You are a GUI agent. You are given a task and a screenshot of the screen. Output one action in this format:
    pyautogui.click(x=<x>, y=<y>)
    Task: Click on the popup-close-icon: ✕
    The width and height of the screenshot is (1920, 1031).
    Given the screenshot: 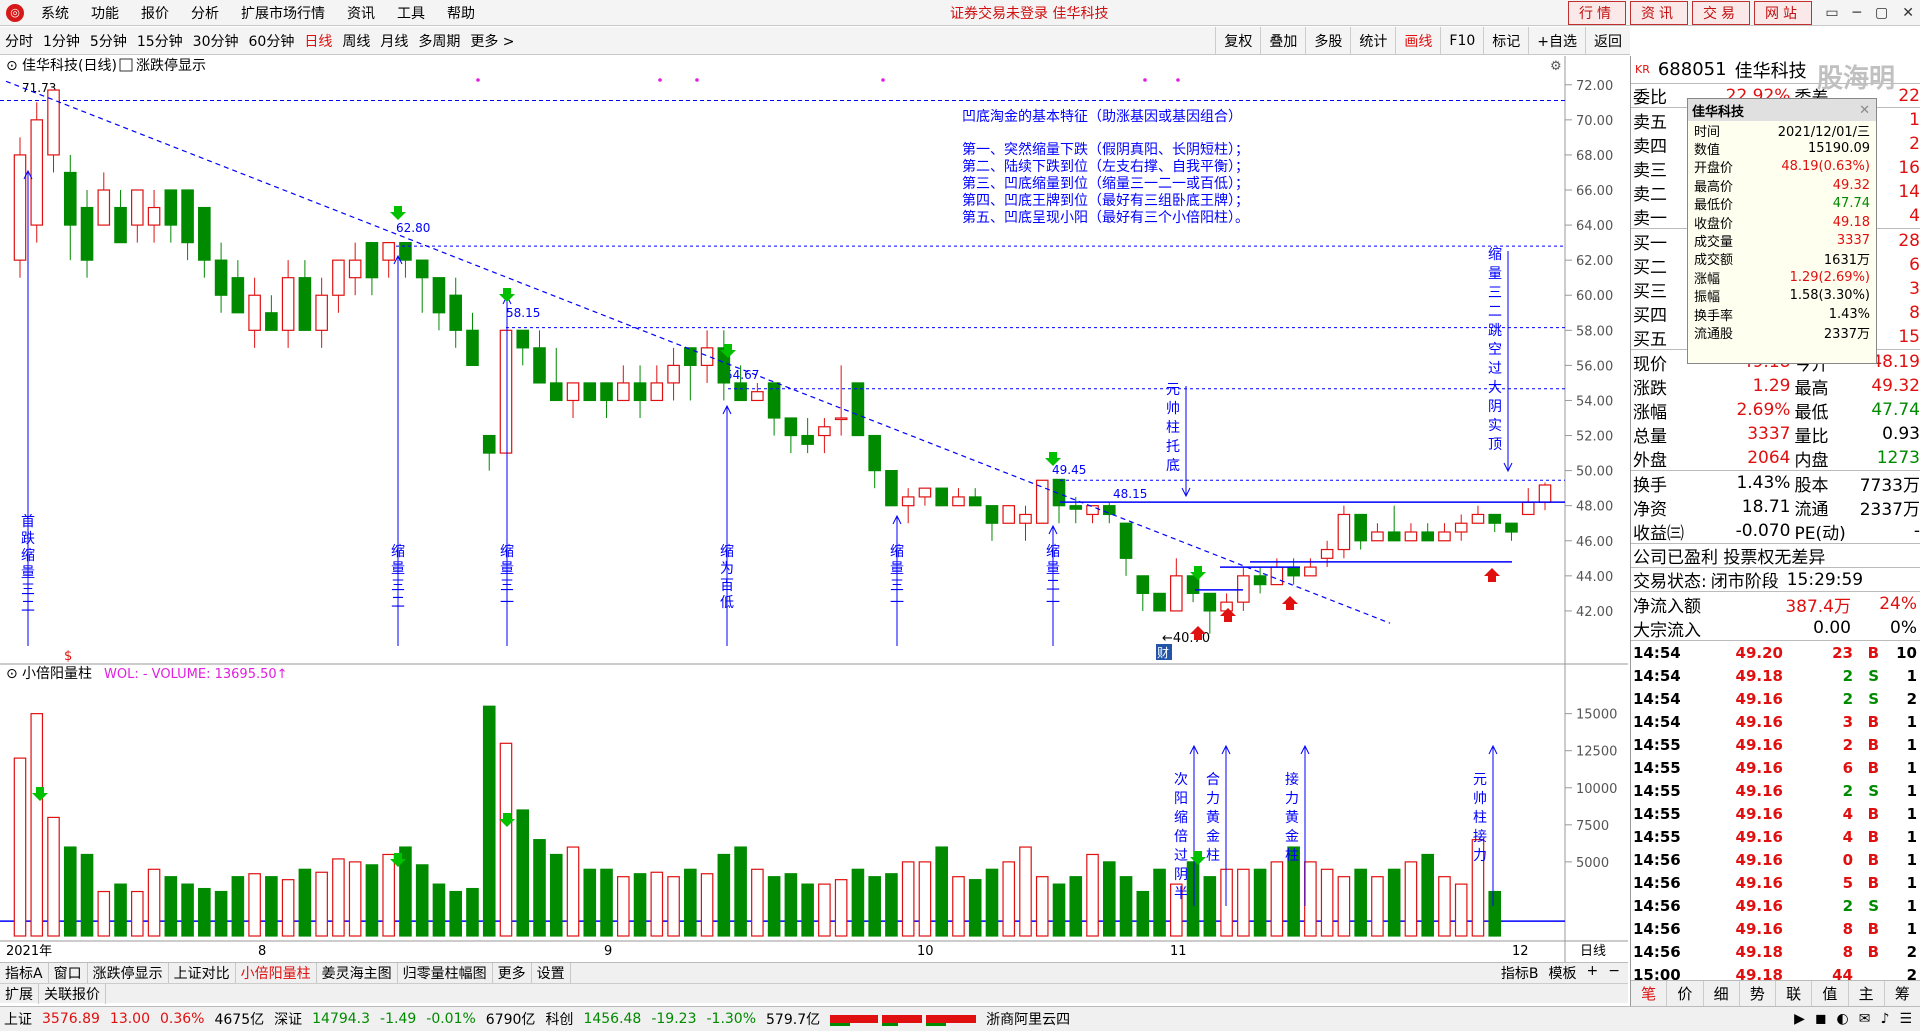 What is the action you would take?
    pyautogui.click(x=1864, y=110)
    